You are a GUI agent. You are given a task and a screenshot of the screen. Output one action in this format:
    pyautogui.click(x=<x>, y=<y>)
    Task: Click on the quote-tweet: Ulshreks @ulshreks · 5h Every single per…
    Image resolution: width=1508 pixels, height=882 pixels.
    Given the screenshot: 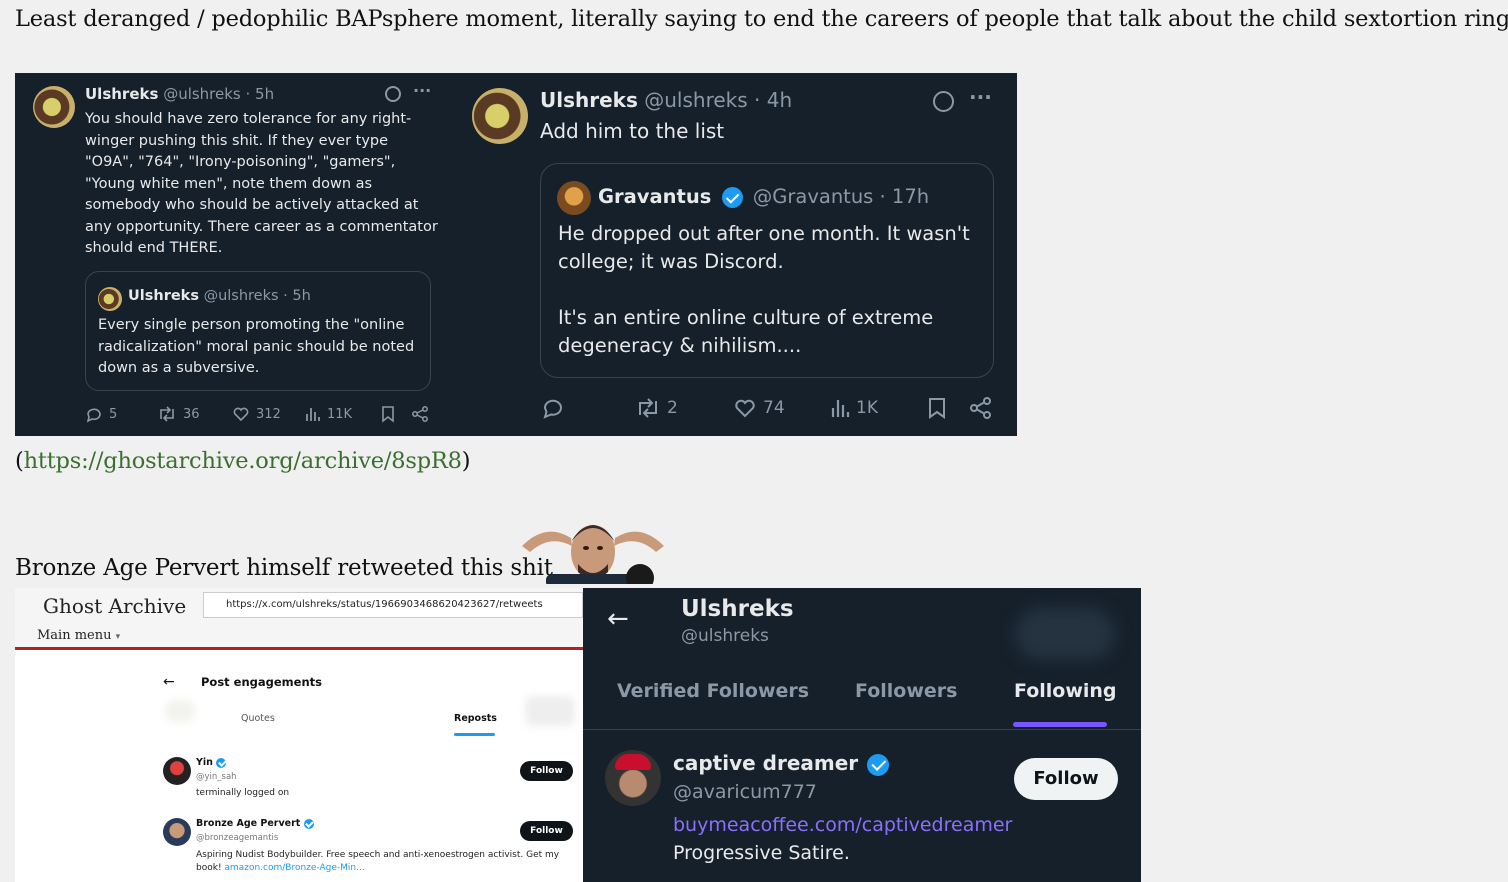 What is the action you would take?
    pyautogui.click(x=258, y=331)
    